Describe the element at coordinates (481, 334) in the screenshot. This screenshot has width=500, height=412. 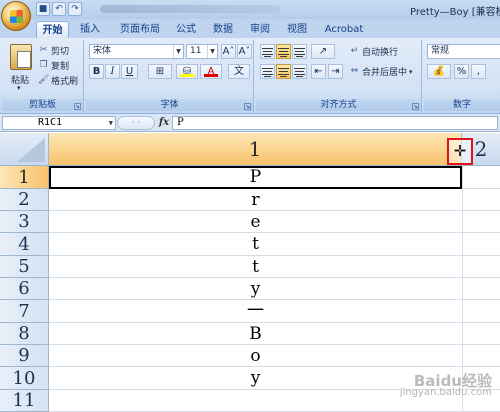
I see `cell-r8c2` at that location.